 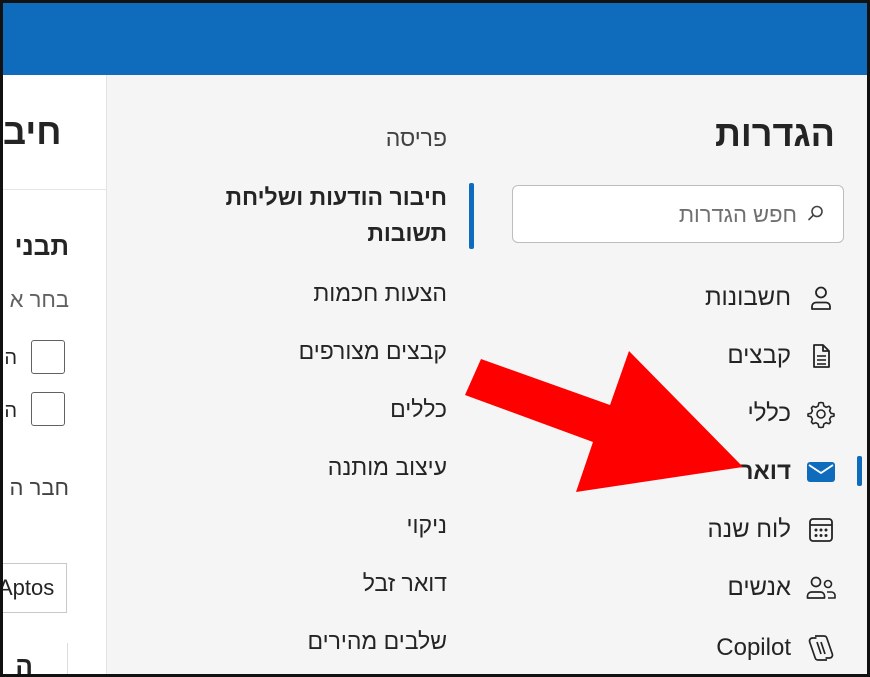 I want to click on font-select: Aptos, so click(x=33, y=588).